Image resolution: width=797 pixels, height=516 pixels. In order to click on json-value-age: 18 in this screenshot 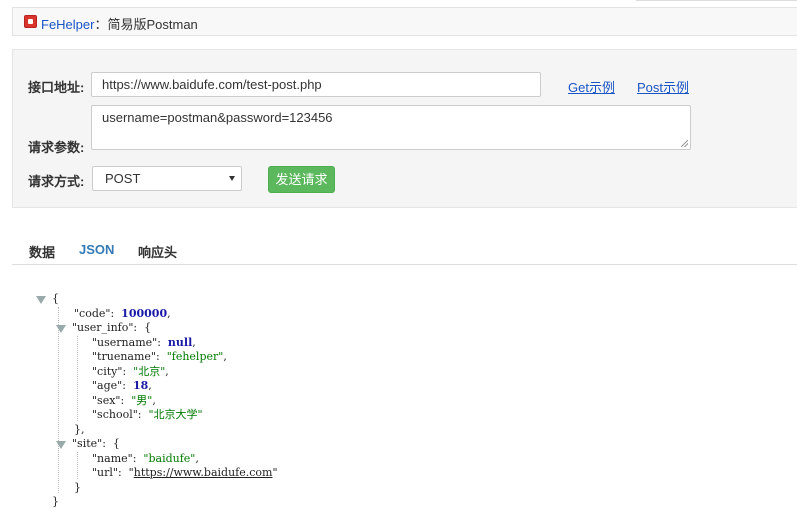, I will do `click(140, 385)`.